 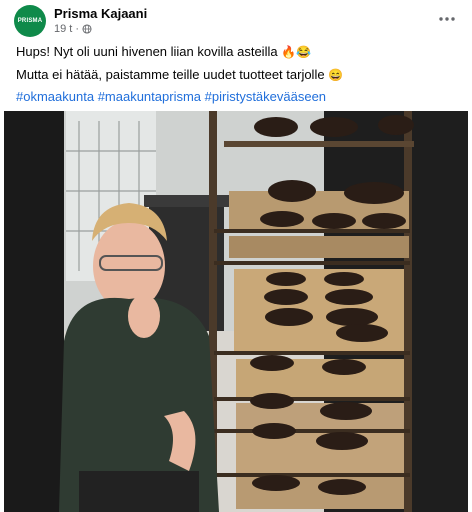 What do you see at coordinates (63, 29) in the screenshot?
I see `post-timestamp: 19 t` at bounding box center [63, 29].